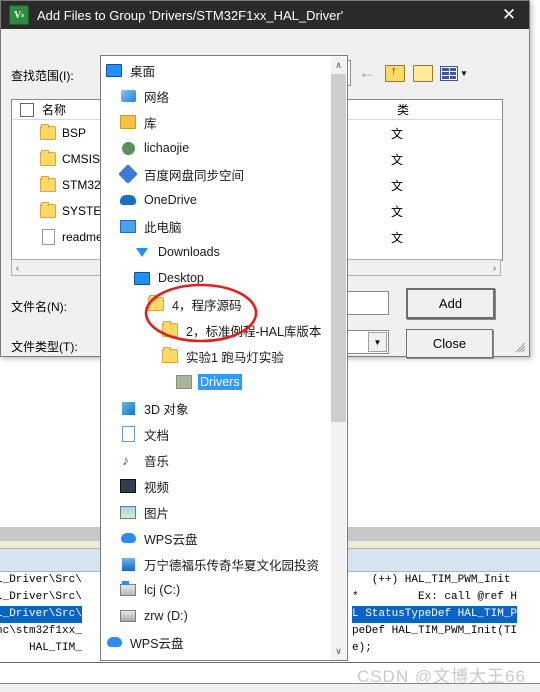  Describe the element at coordinates (42, 76) in the screenshot. I see `look-in-label: 查找范围(I):` at that location.